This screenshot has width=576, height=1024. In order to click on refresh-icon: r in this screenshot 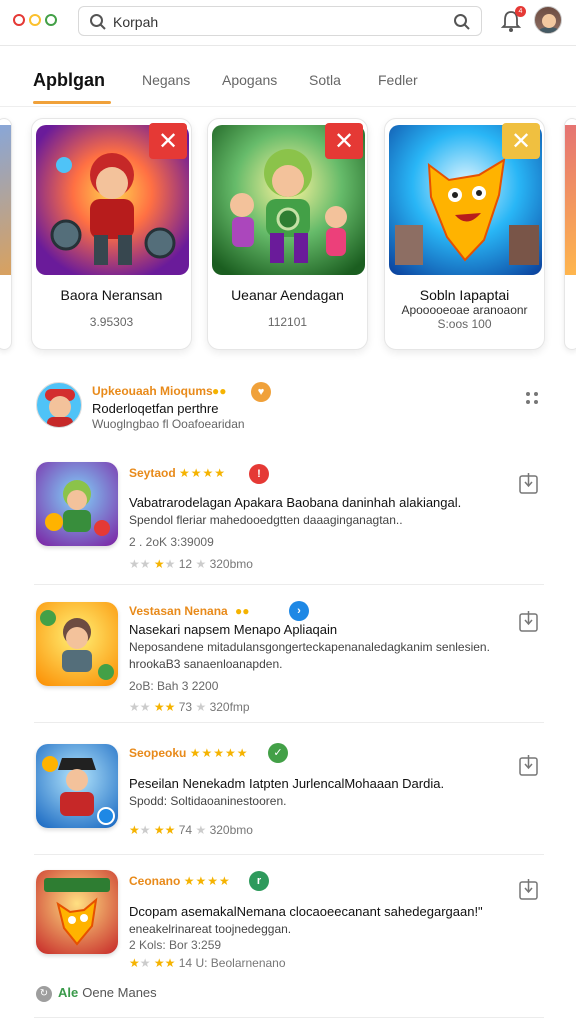, I will do `click(259, 881)`.